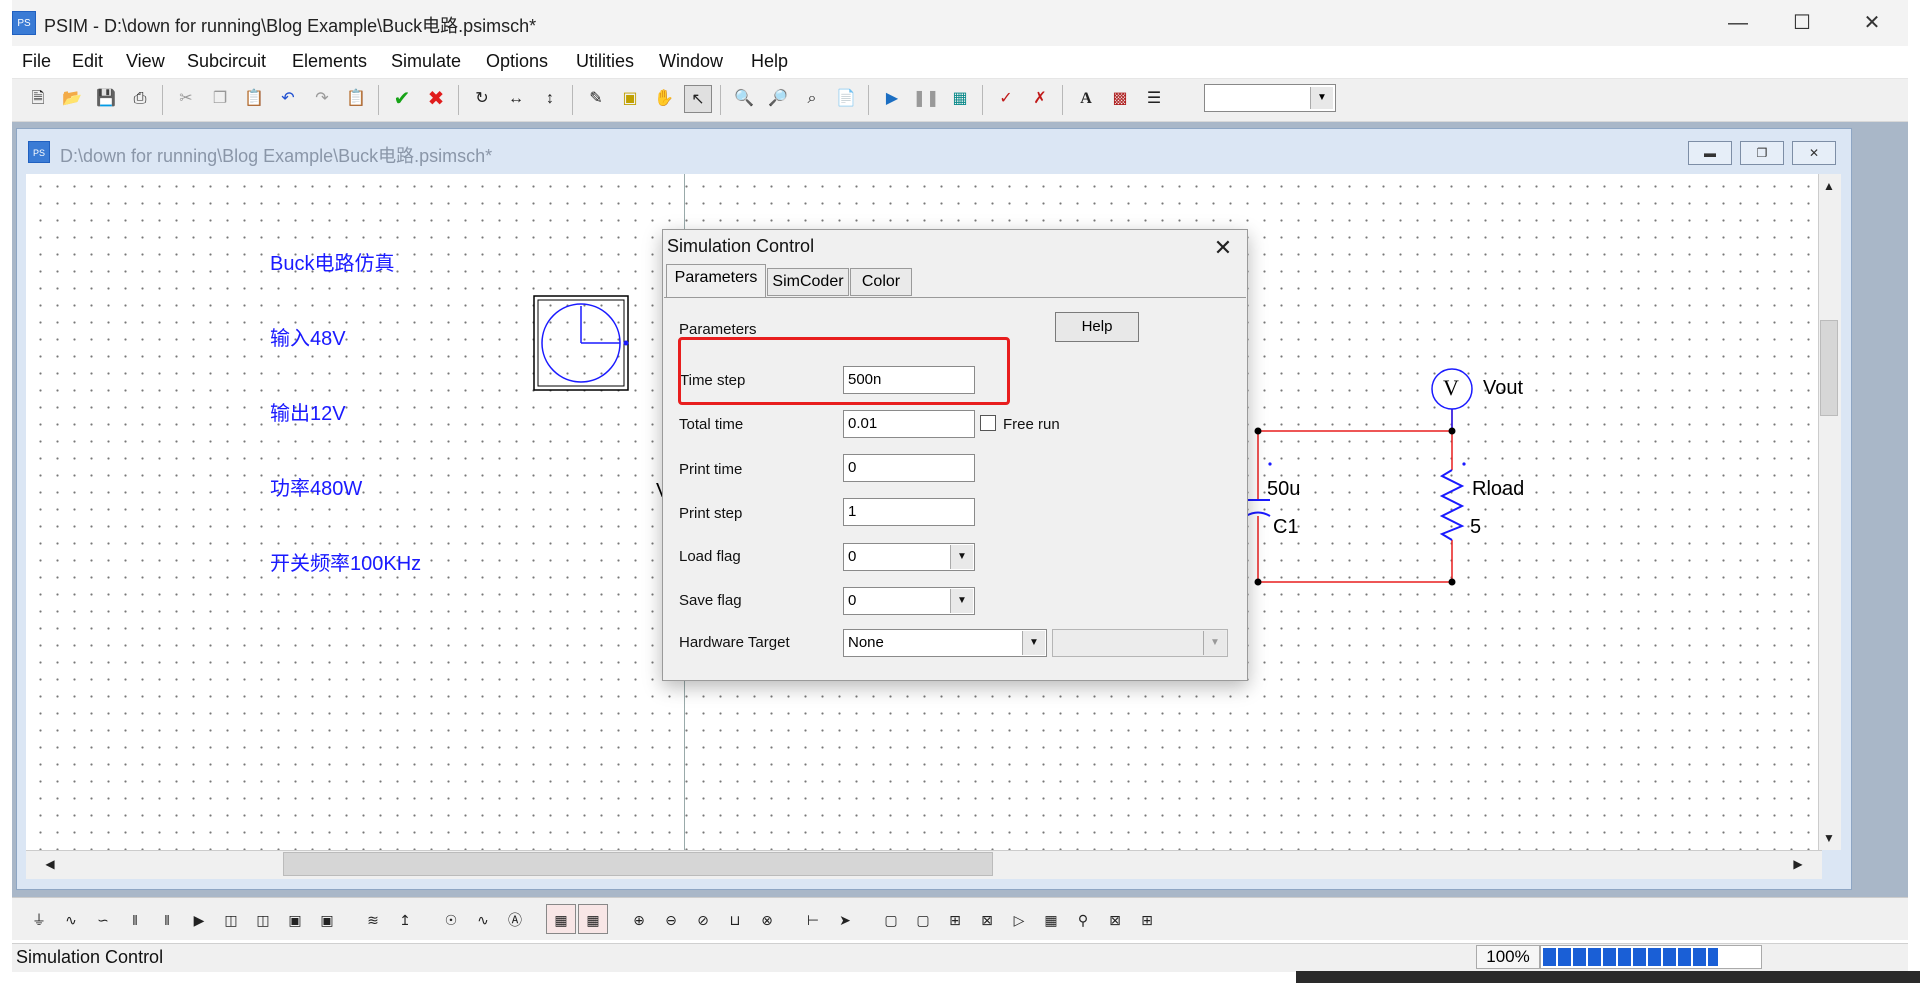  What do you see at coordinates (711, 424) in the screenshot?
I see `total-time-label: Total time` at bounding box center [711, 424].